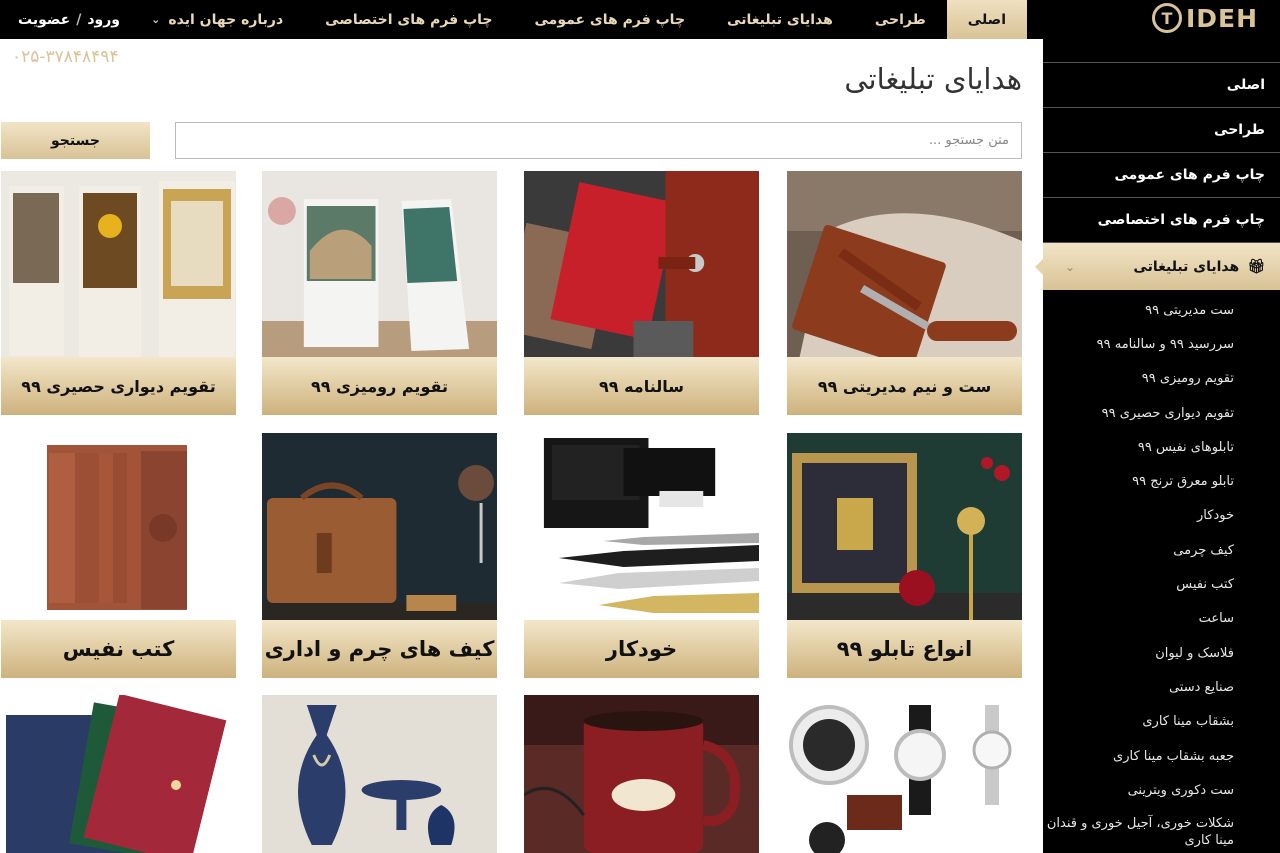  I want to click on submenu-item: تابلوهای نفیس ۹۹, so click(1161, 448).